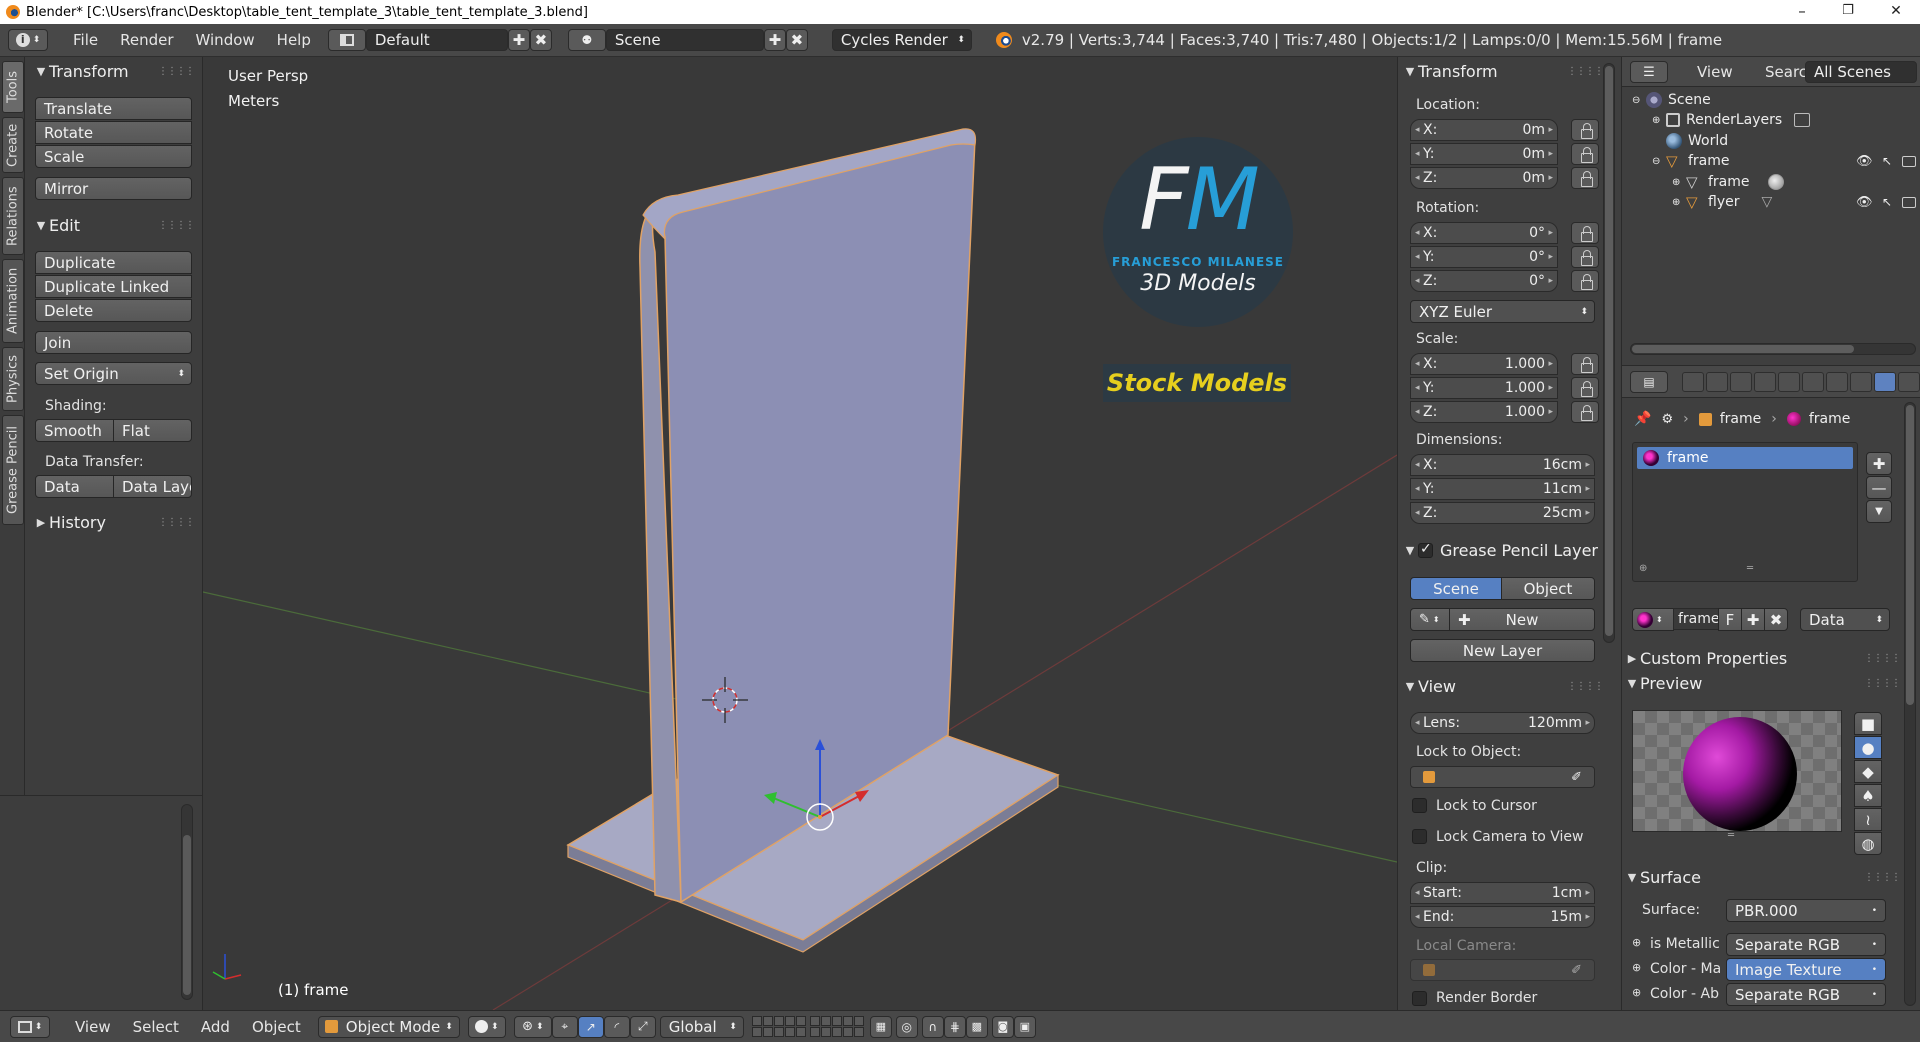  What do you see at coordinates (1909, 382) in the screenshot?
I see `texture-tab-icon` at bounding box center [1909, 382].